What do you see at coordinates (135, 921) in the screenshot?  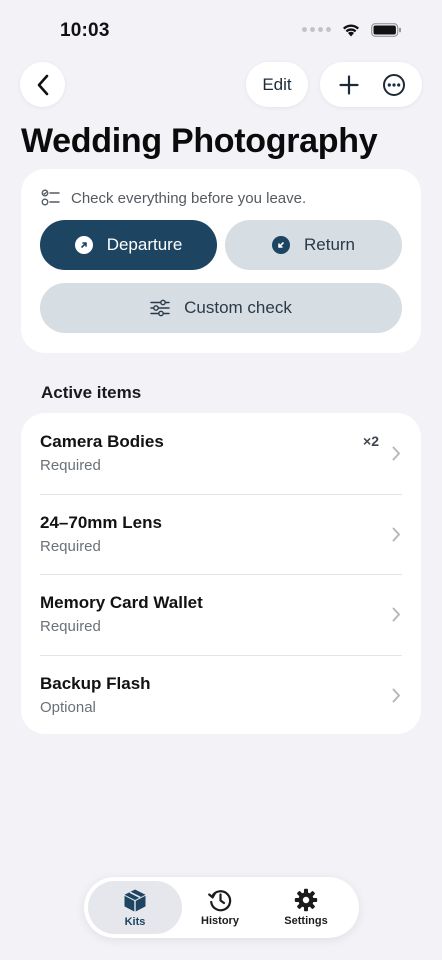 I see `tab-kits-label: Kits` at bounding box center [135, 921].